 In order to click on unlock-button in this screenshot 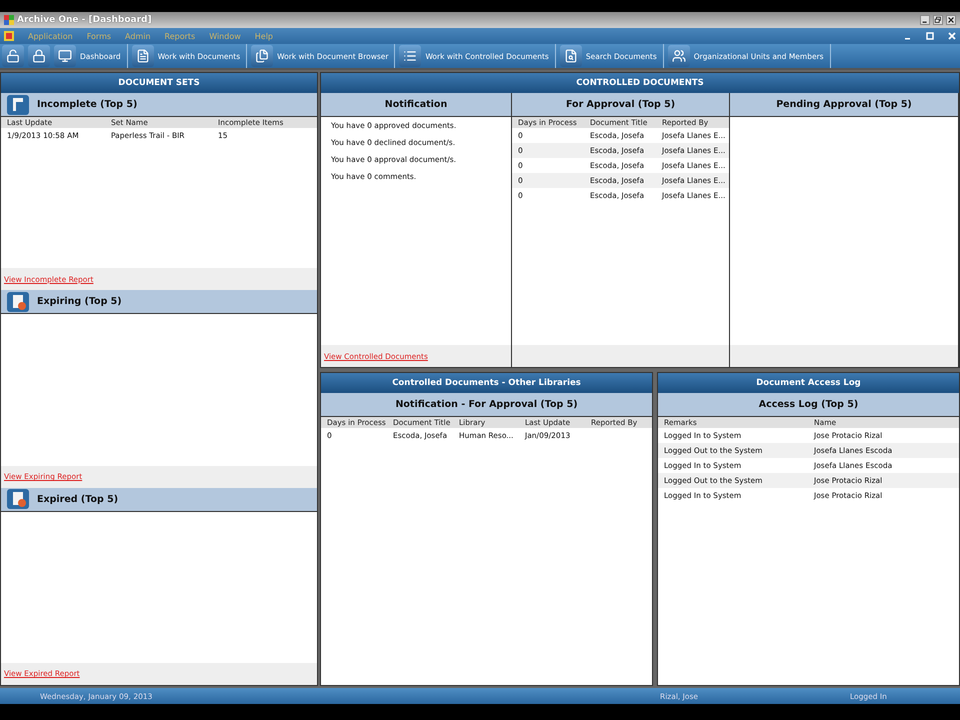, I will do `click(13, 56)`.